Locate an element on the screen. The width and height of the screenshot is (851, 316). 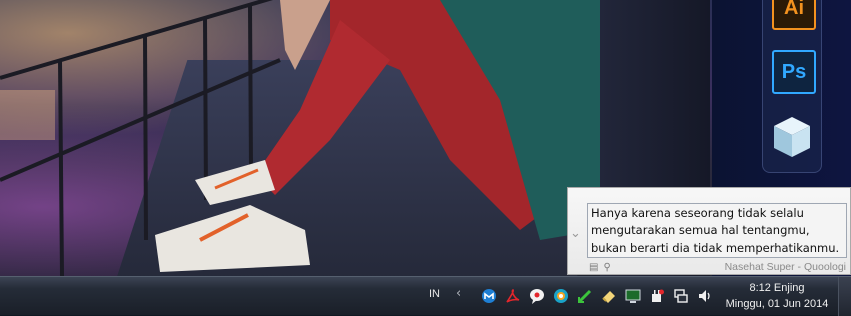
clock-time: 8:12 Enjing is located at coordinates (777, 288).